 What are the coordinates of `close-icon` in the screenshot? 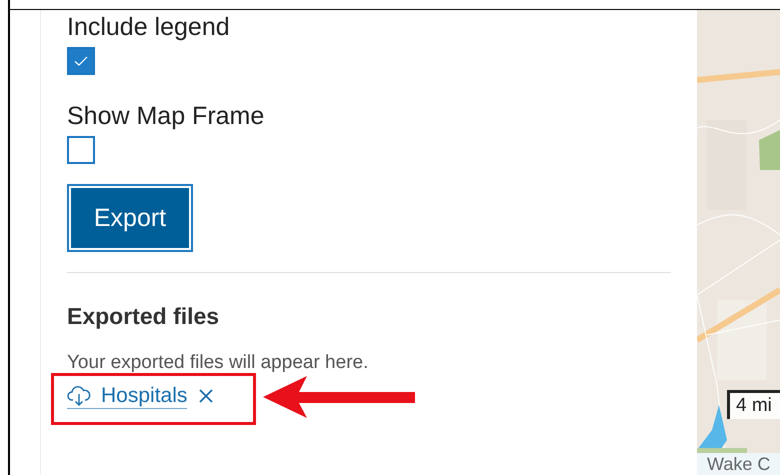 It's located at (206, 396).